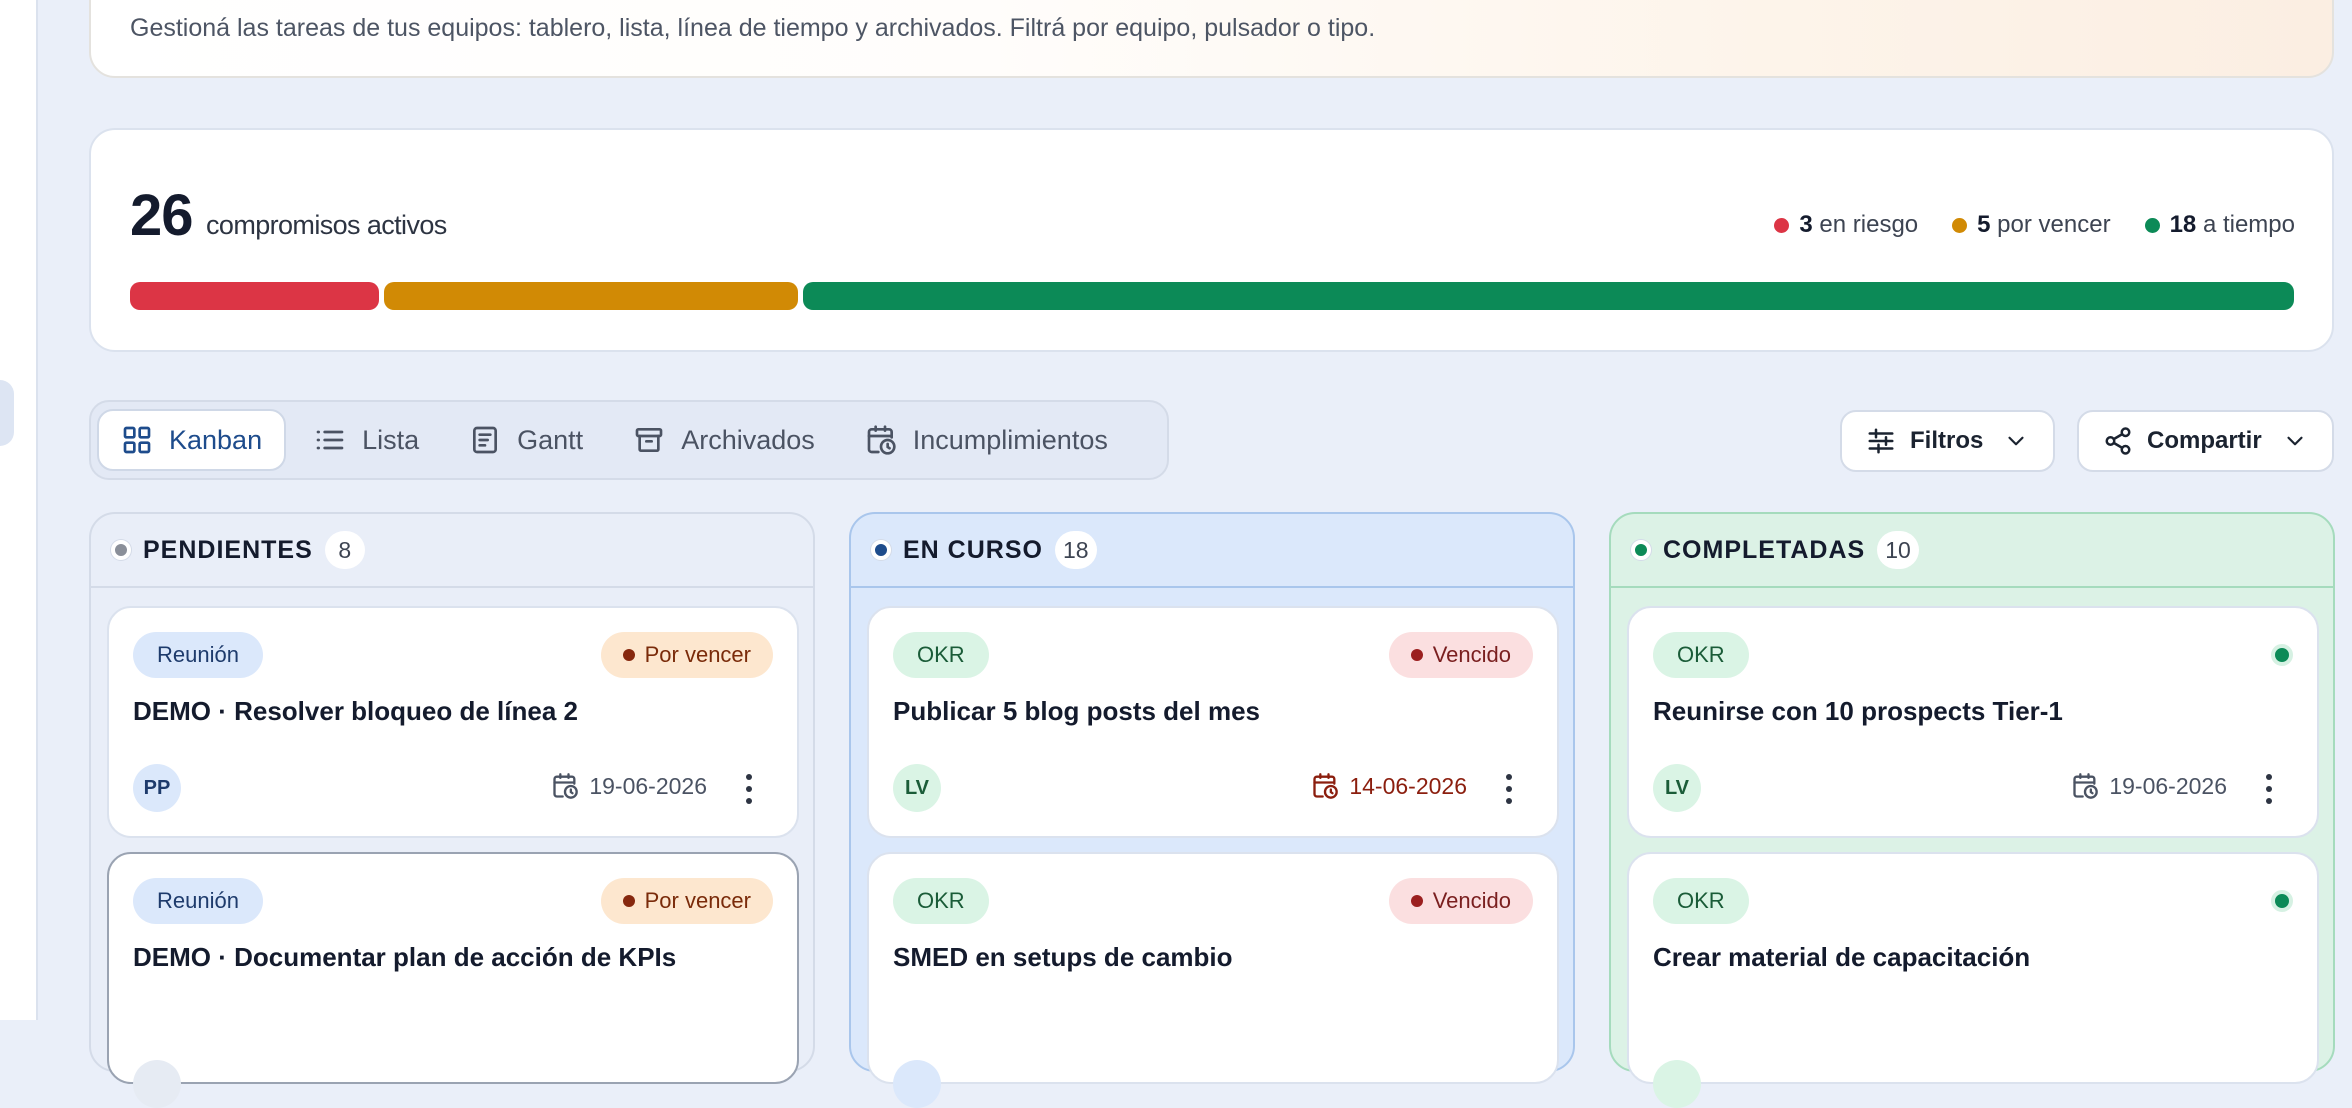  I want to click on task-title: SMED en setups de cambio, so click(1063, 957).